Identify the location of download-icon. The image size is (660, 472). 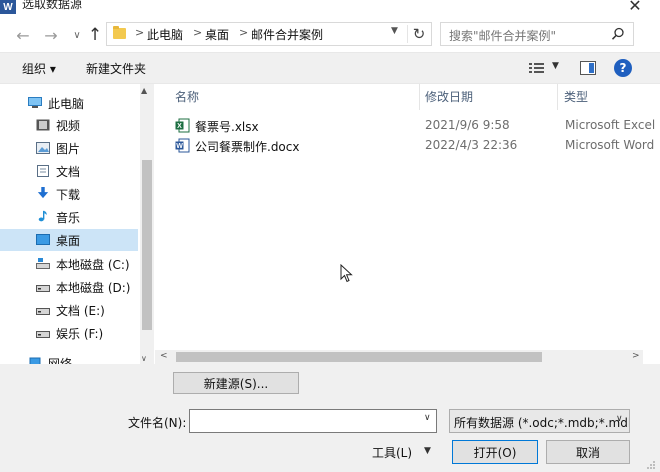
(43, 193).